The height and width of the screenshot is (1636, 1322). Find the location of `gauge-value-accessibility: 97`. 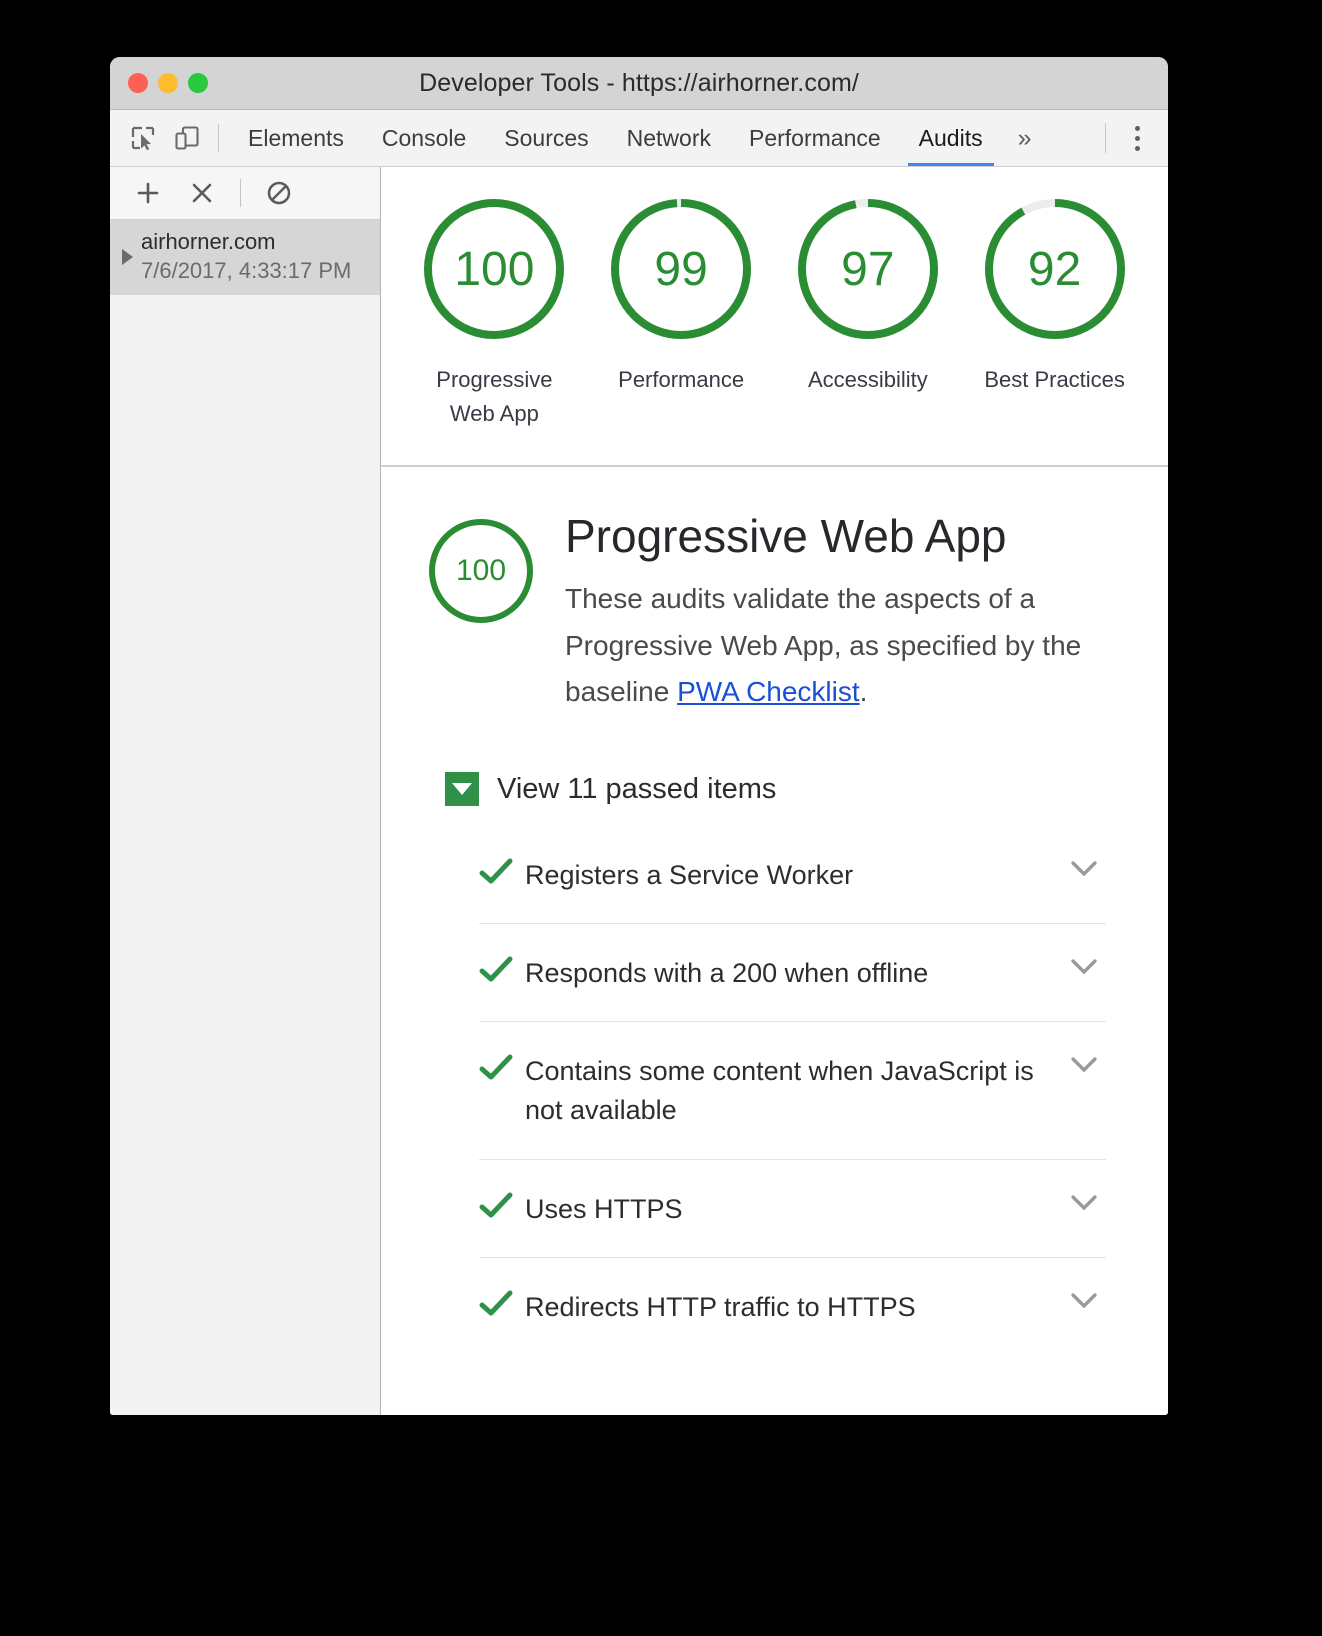

gauge-value-accessibility: 97 is located at coordinates (868, 269).